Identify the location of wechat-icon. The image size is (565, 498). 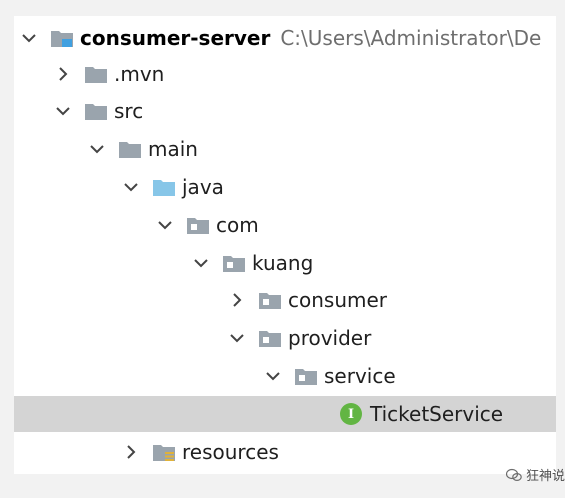
(513, 474).